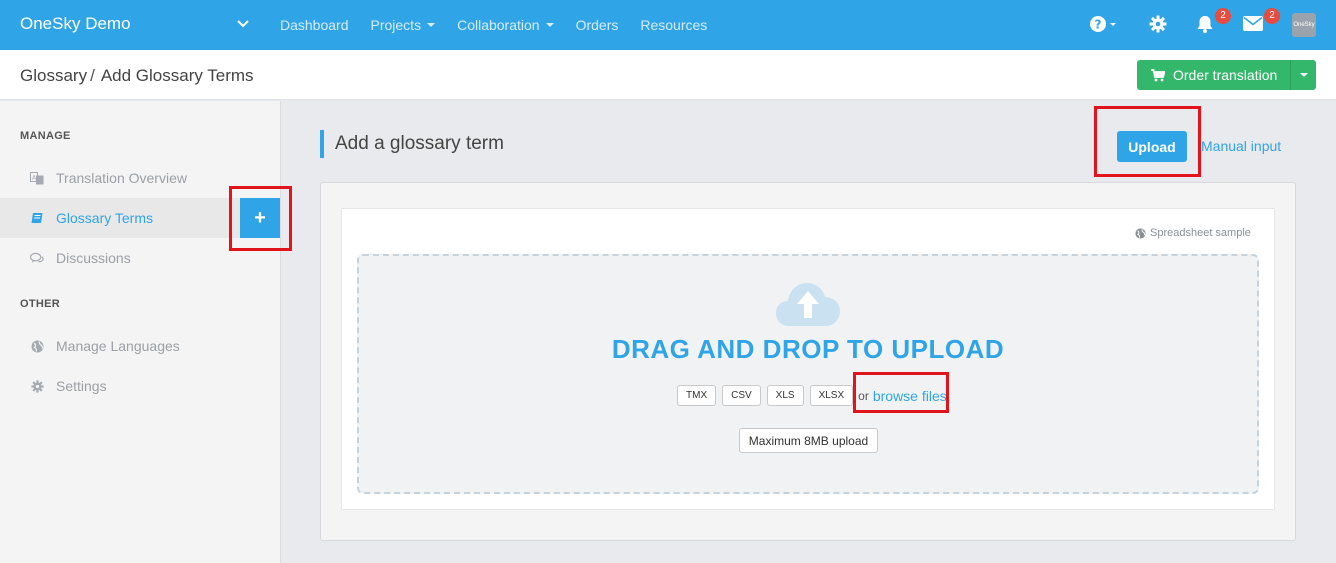 This screenshot has height=563, width=1336. What do you see at coordinates (912, 396) in the screenshot?
I see `browse-files-link: browse files.` at bounding box center [912, 396].